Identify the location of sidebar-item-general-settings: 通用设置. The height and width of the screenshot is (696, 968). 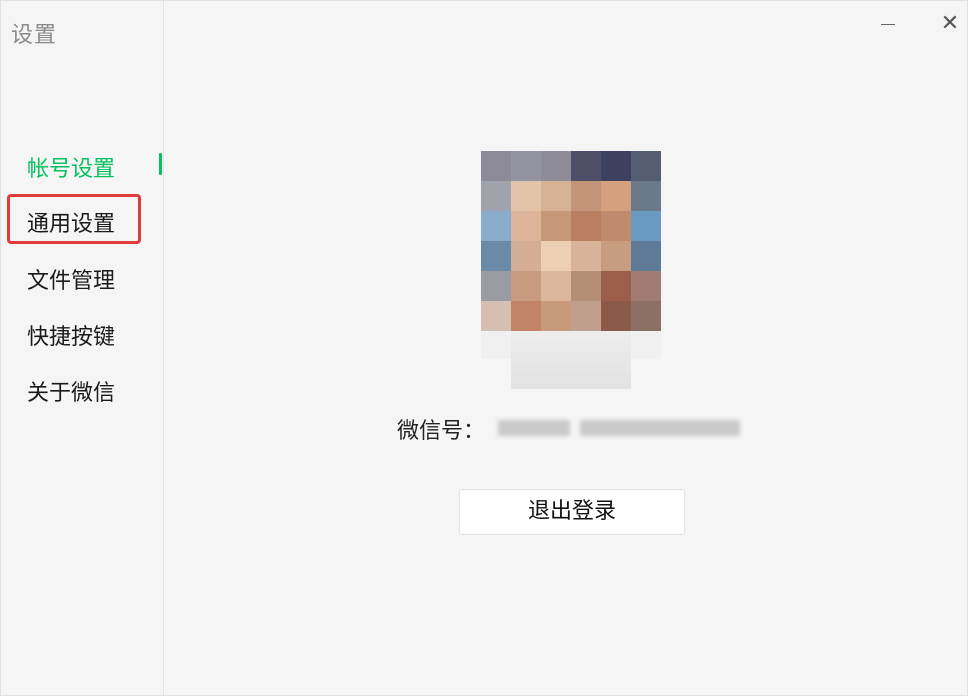
(71, 222).